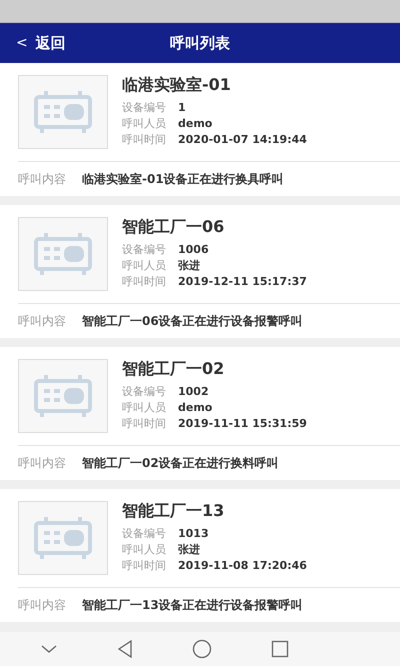  I want to click on field-value: 2019-11-11 15:31:59, so click(242, 424).